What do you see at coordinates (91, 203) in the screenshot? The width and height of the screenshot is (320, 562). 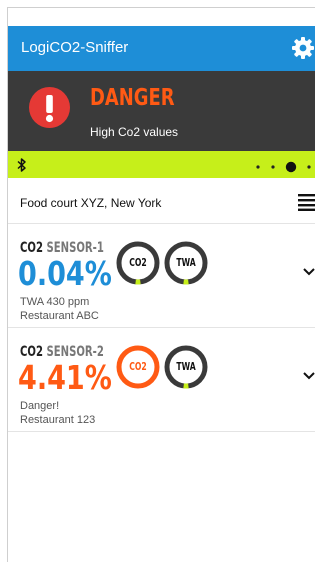 I see `location-text: Food court XYZ, New York` at bounding box center [91, 203].